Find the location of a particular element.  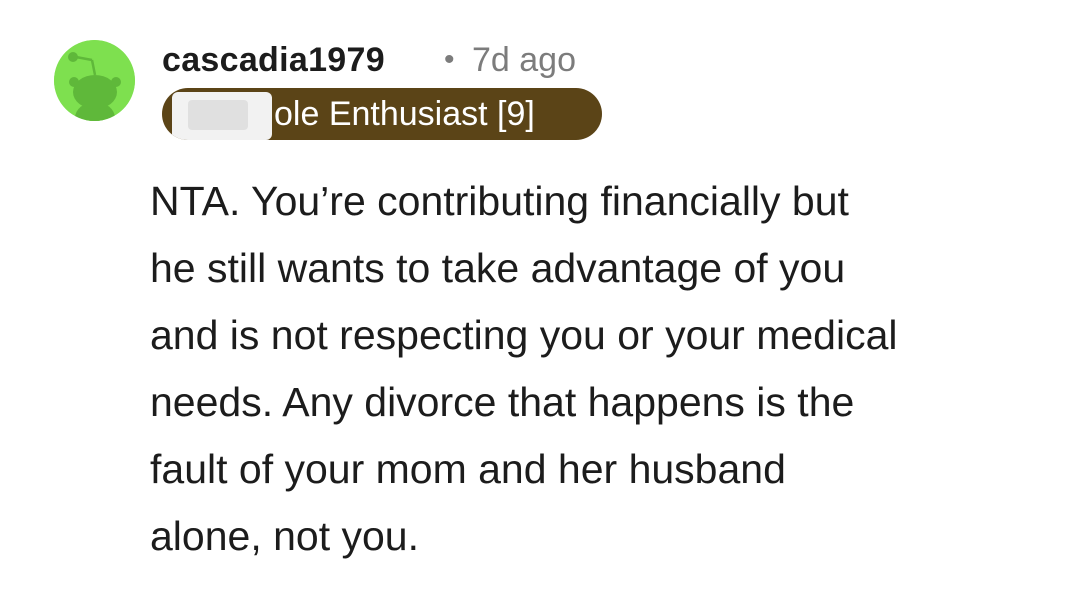

flair-obscured-region is located at coordinates (222, 116).